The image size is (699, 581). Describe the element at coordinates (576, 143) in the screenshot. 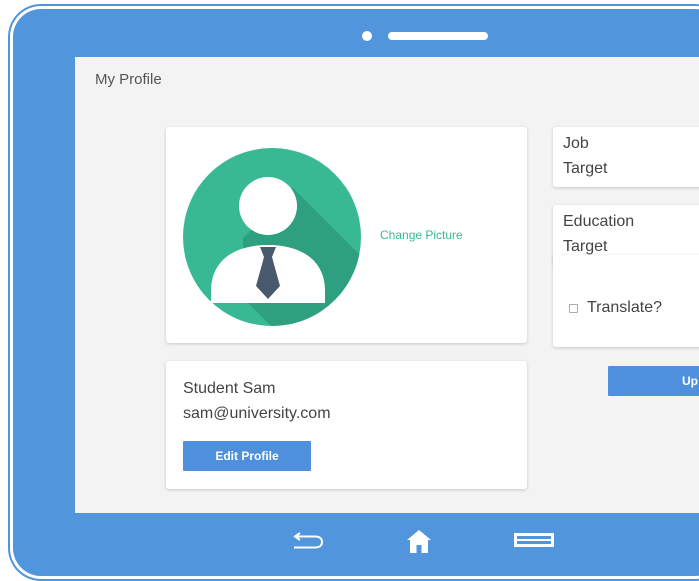

I see `job-target-label: Job` at that location.